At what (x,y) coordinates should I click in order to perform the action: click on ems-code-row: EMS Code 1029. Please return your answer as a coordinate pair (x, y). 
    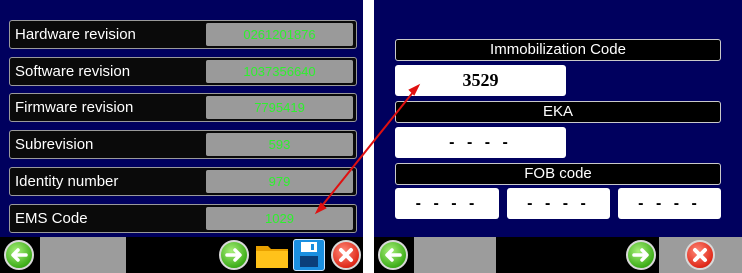
    Looking at the image, I should click on (183, 218).